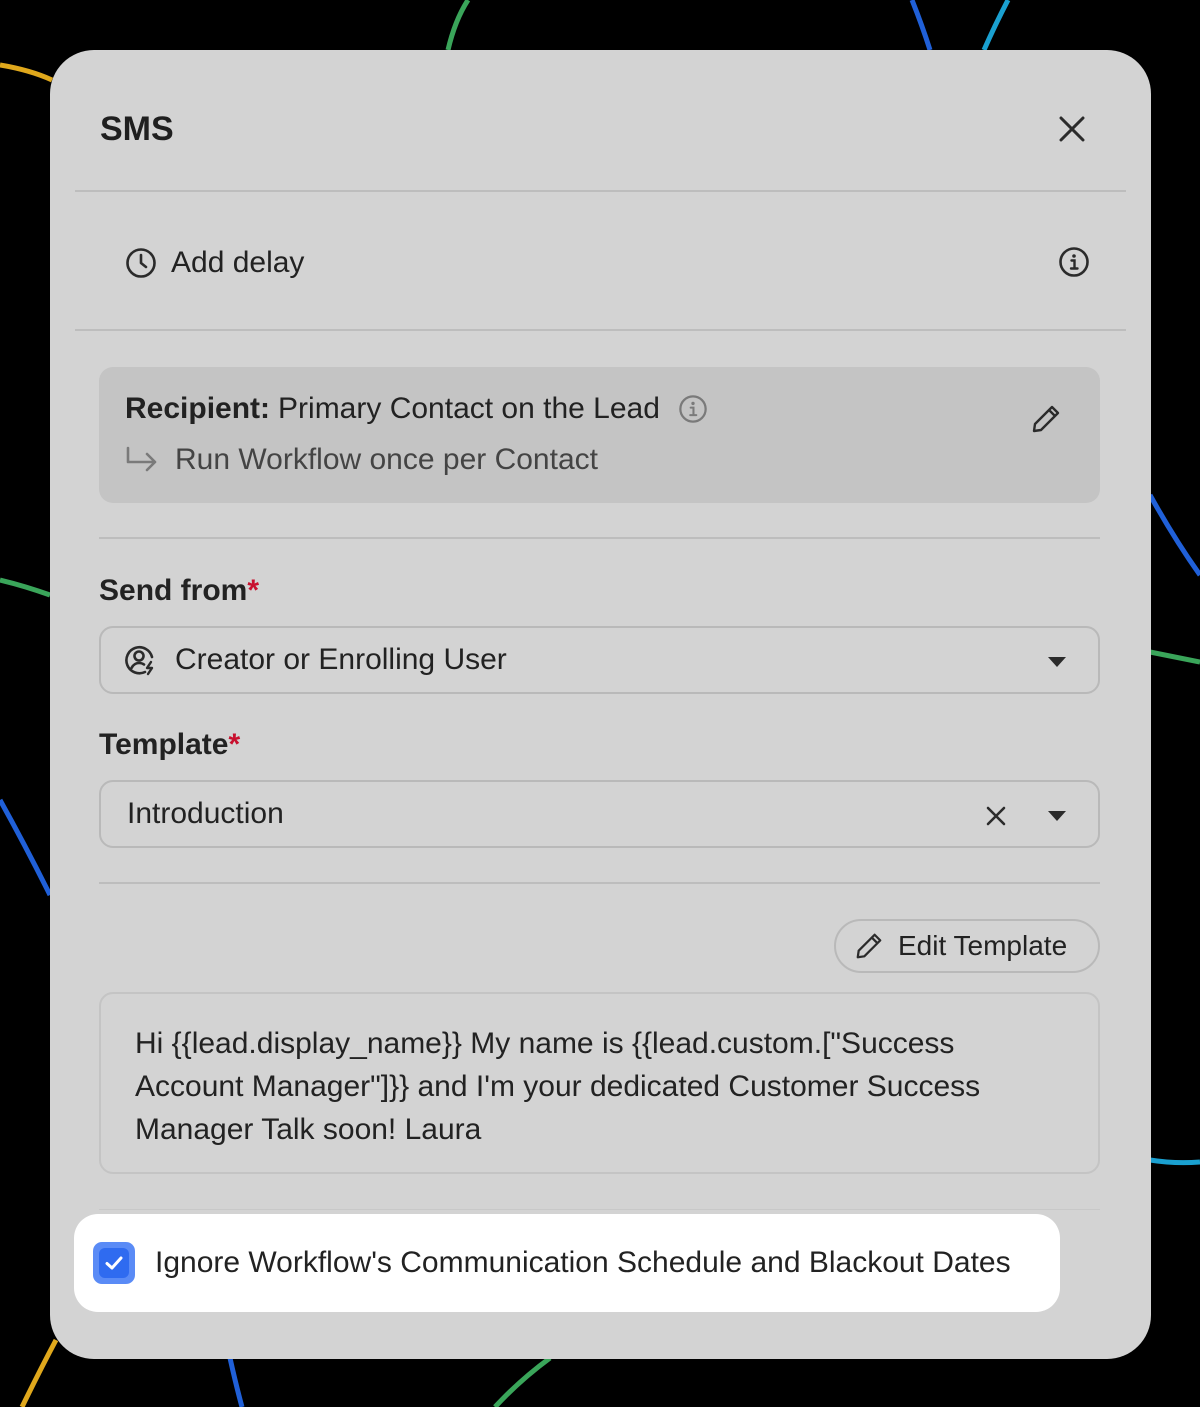  I want to click on edit-template-button: Edit Template, so click(967, 946).